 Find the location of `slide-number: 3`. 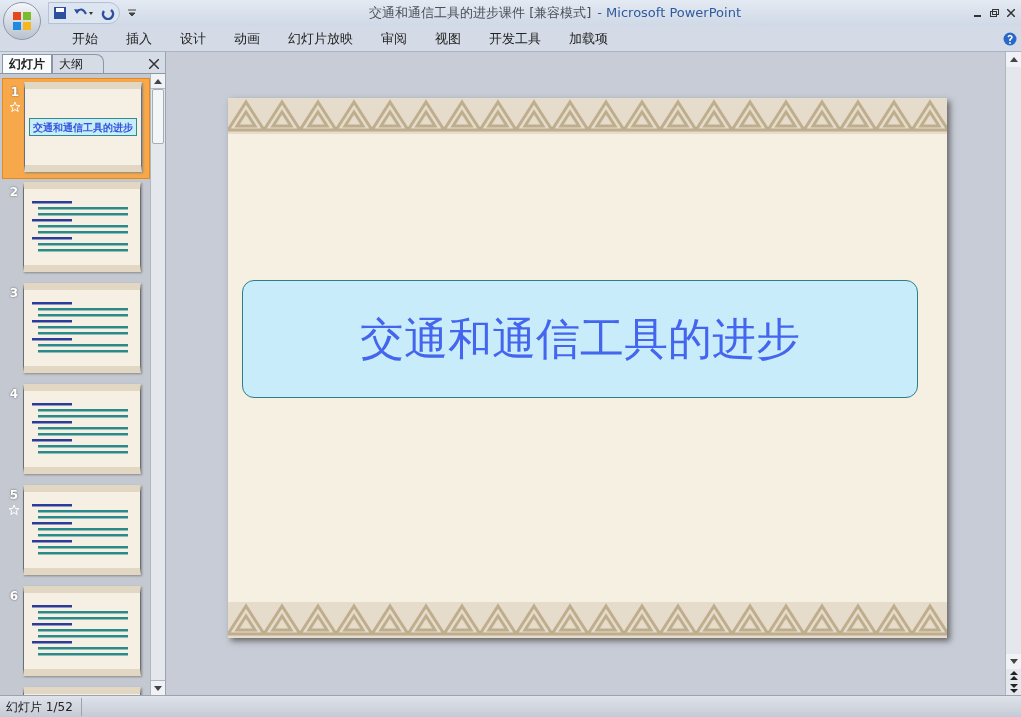

slide-number: 3 is located at coordinates (14, 293).